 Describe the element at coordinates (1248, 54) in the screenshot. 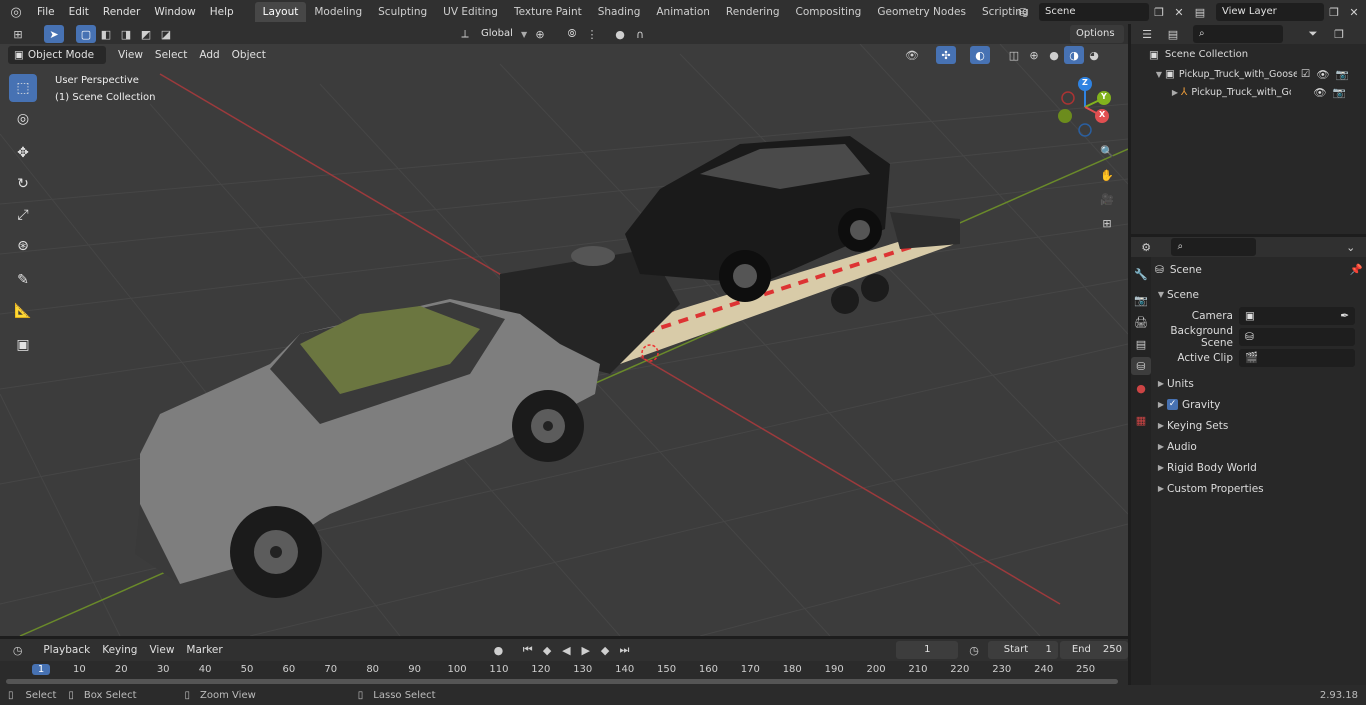

I see `outliner-root: ▣ Scene Collection` at that location.